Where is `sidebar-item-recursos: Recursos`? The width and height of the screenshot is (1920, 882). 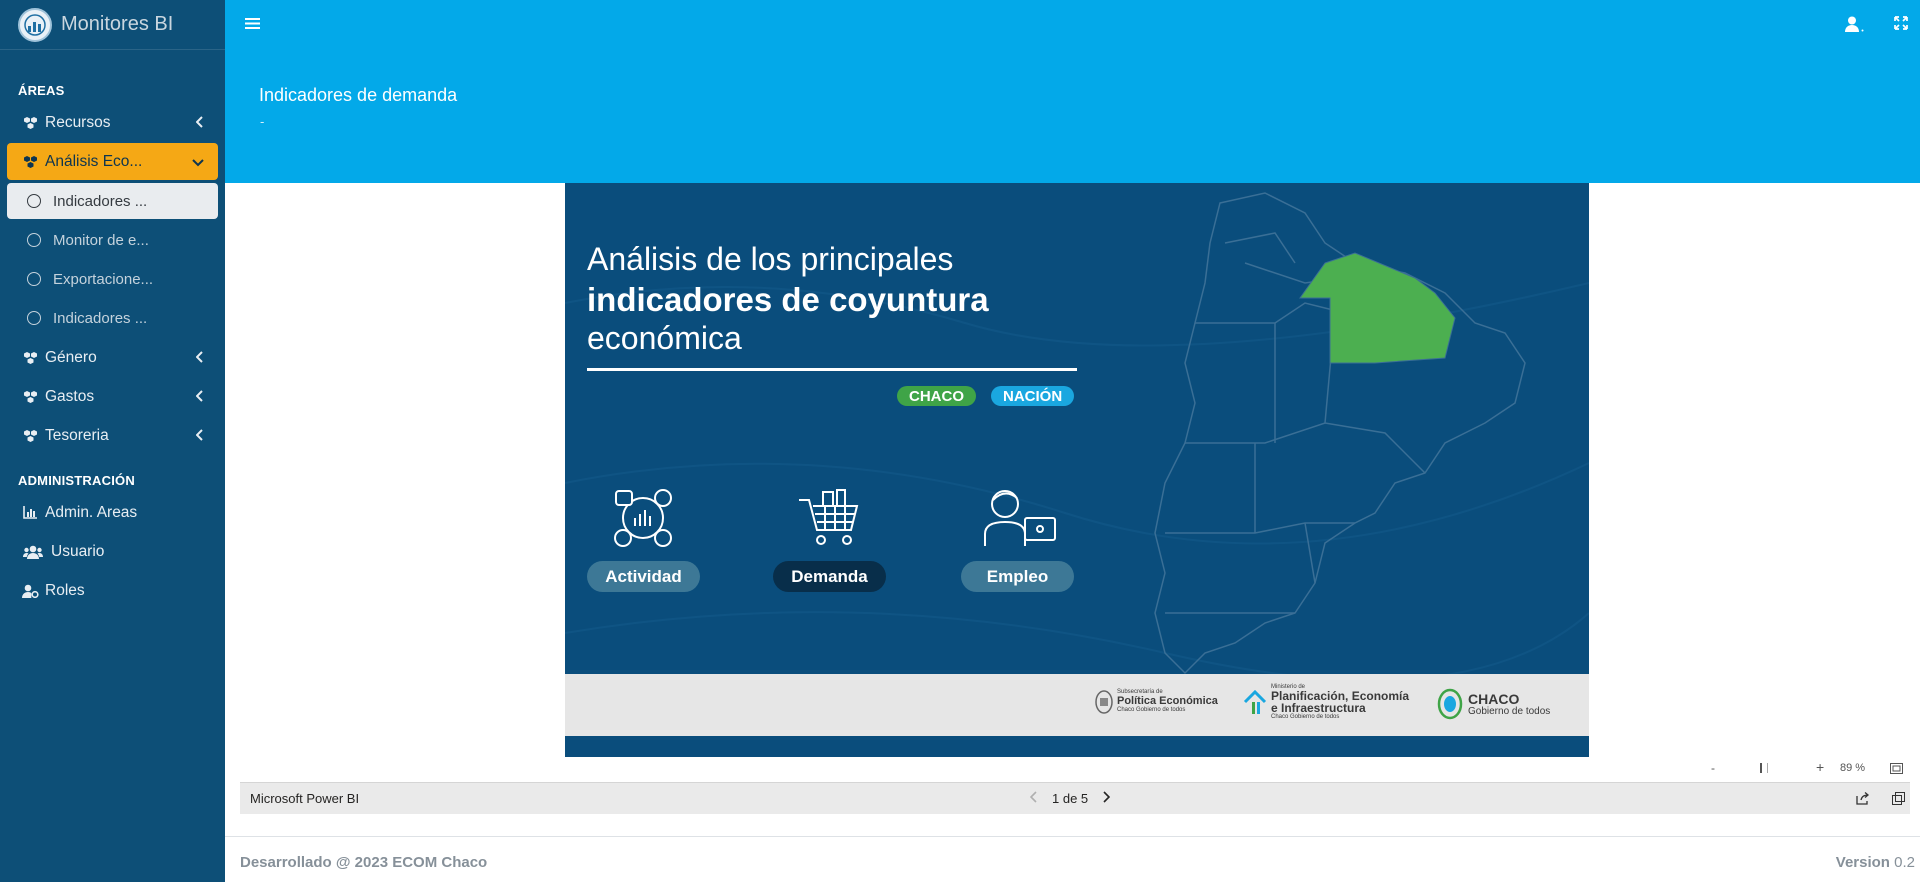 sidebar-item-recursos: Recursos is located at coordinates (112, 122).